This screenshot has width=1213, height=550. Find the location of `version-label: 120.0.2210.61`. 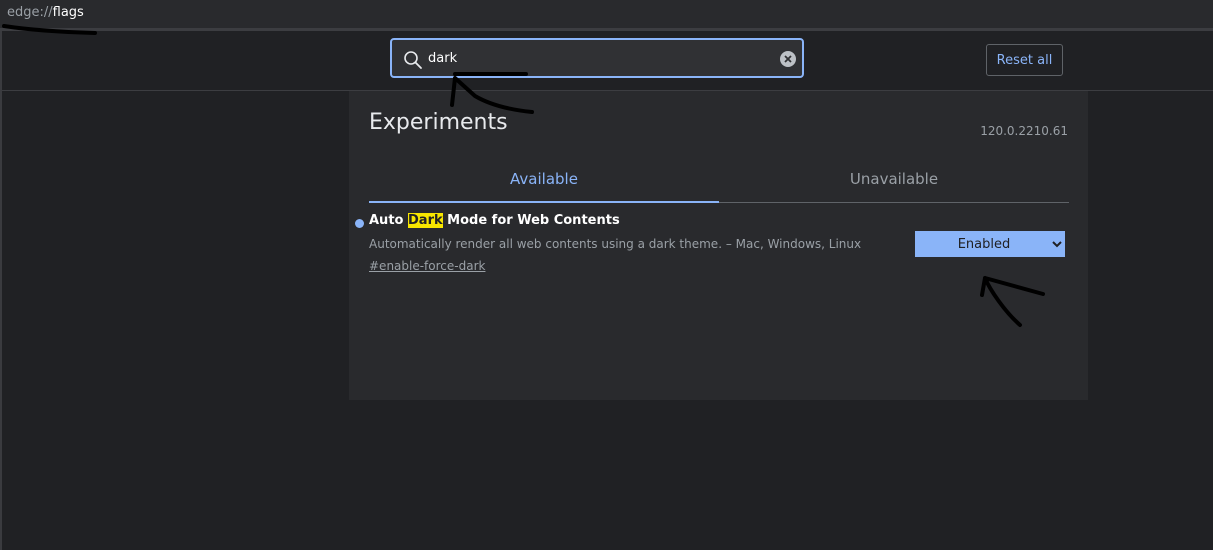

version-label: 120.0.2210.61 is located at coordinates (1024, 131).